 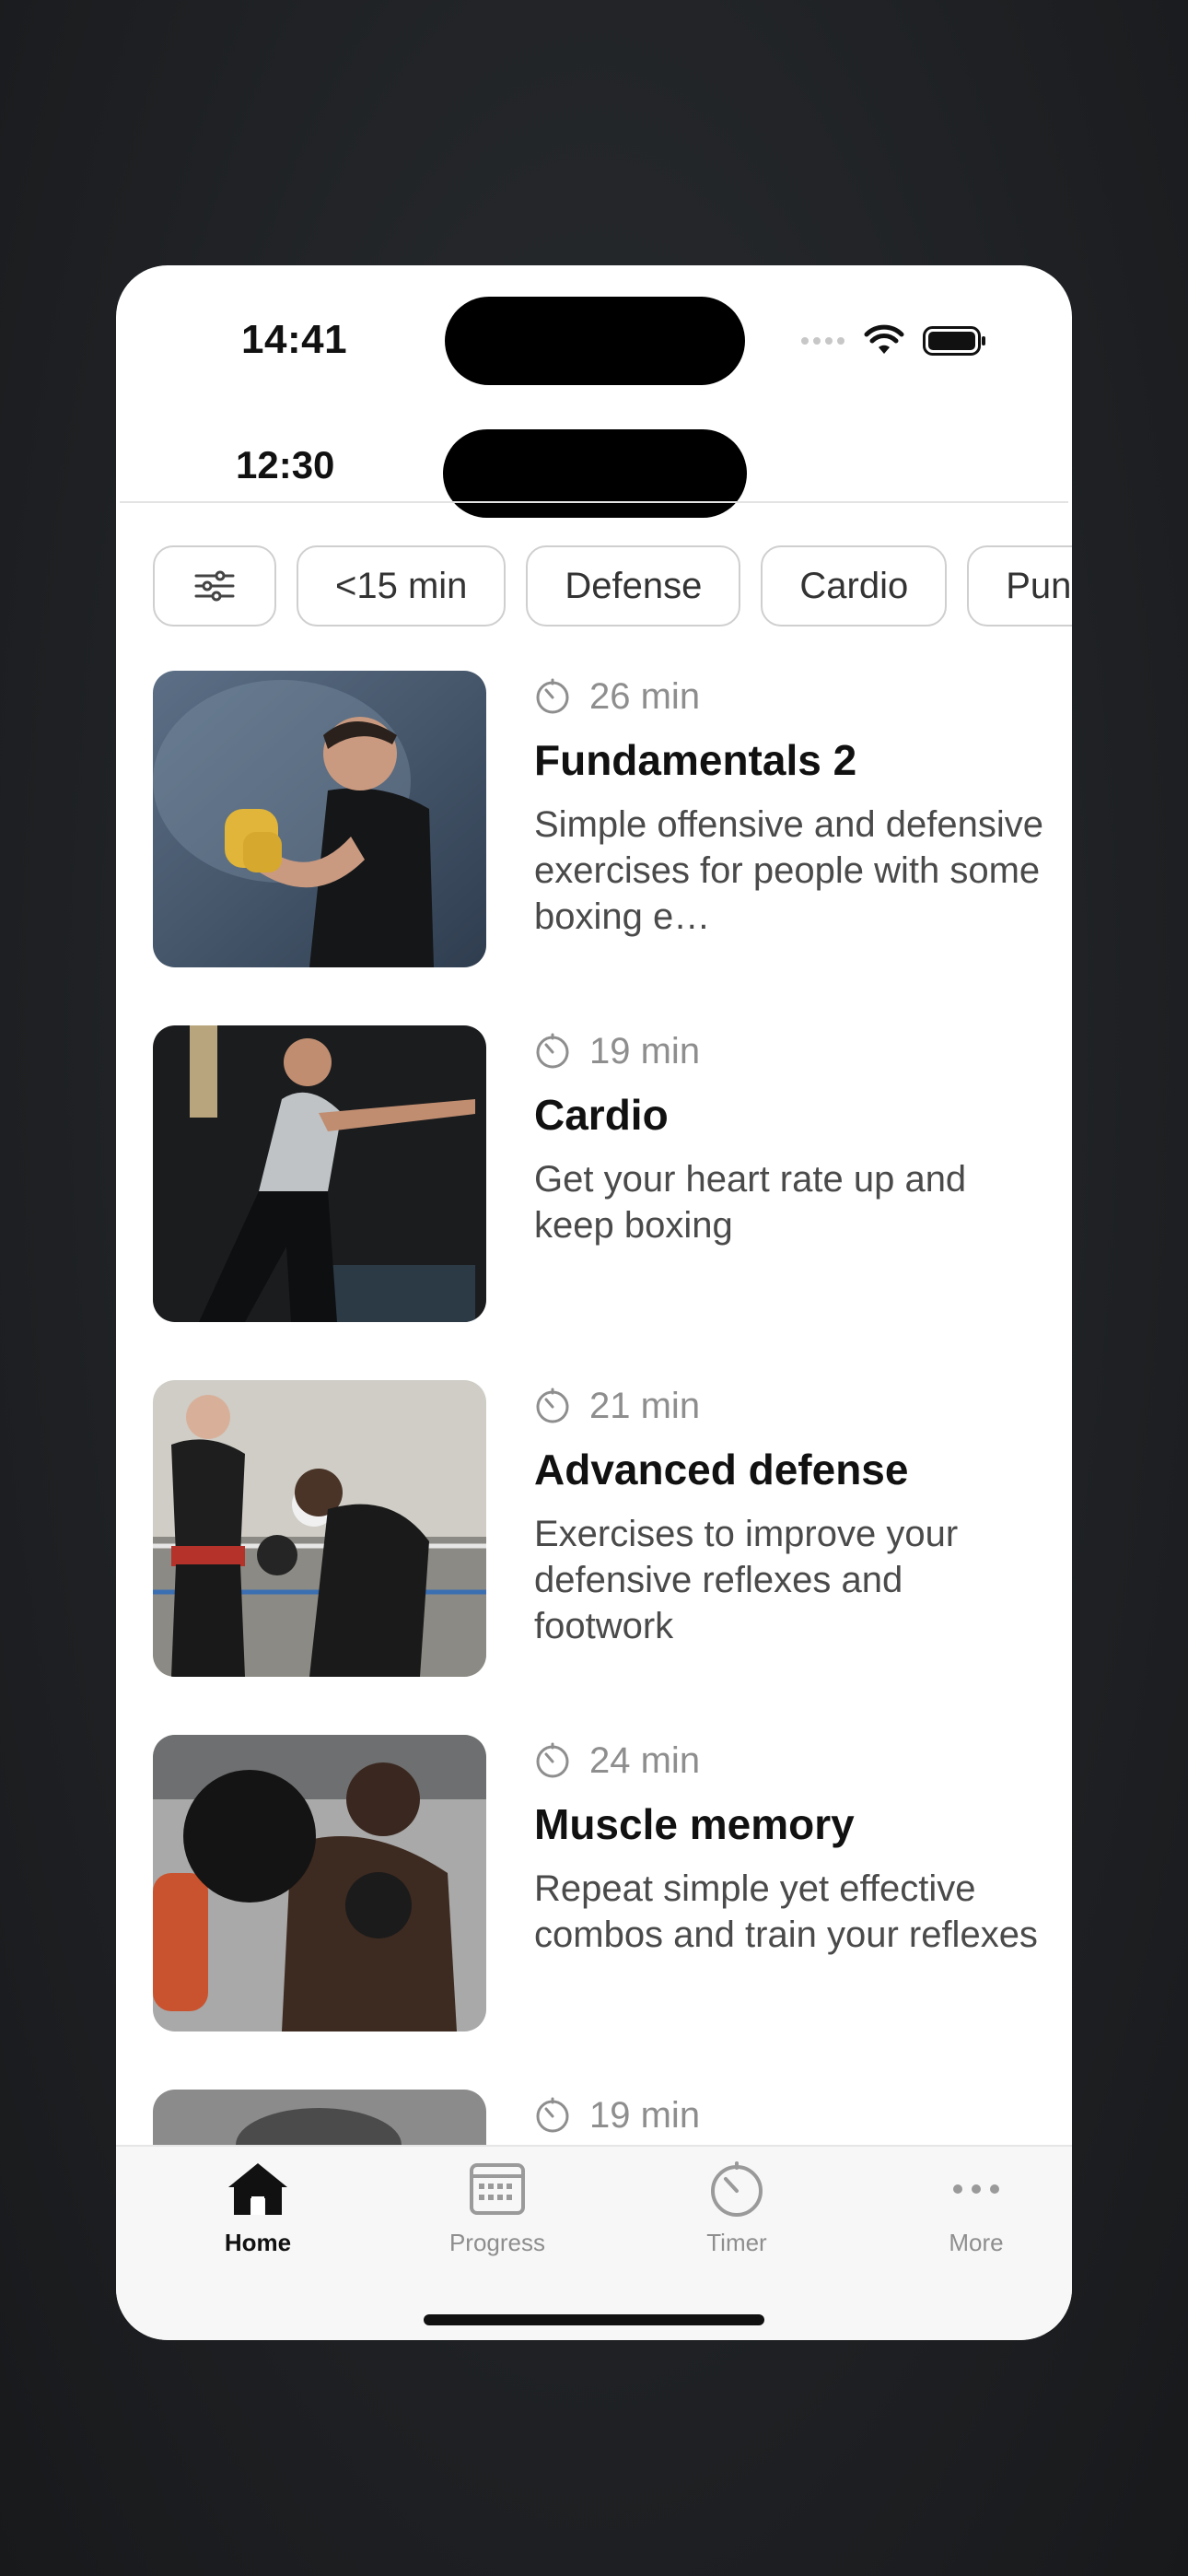 What do you see at coordinates (976, 2189) in the screenshot?
I see `more-icon` at bounding box center [976, 2189].